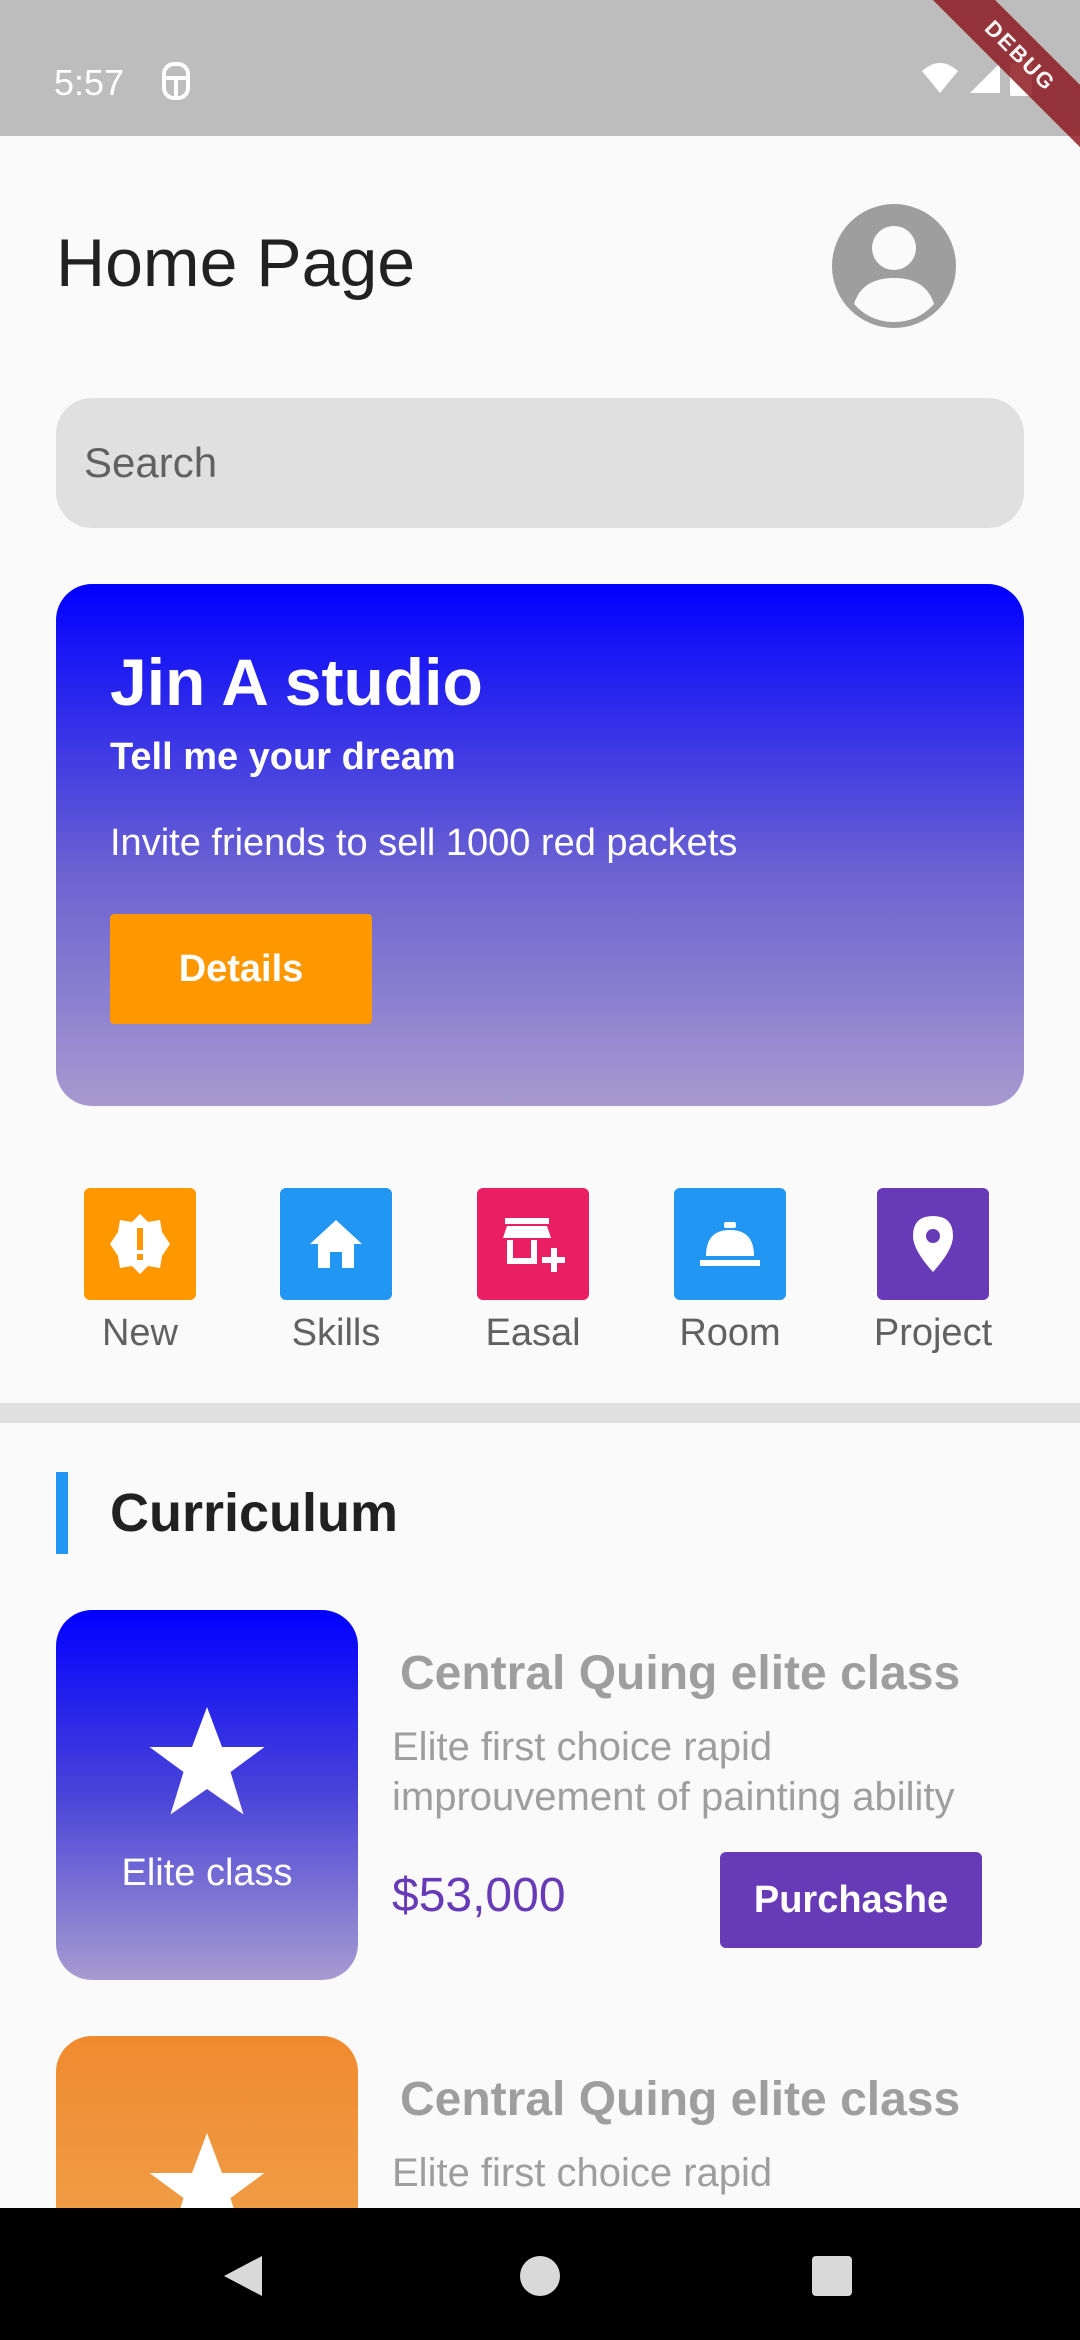 The height and width of the screenshot is (2340, 1080). I want to click on home-nav-icon, so click(540, 2276).